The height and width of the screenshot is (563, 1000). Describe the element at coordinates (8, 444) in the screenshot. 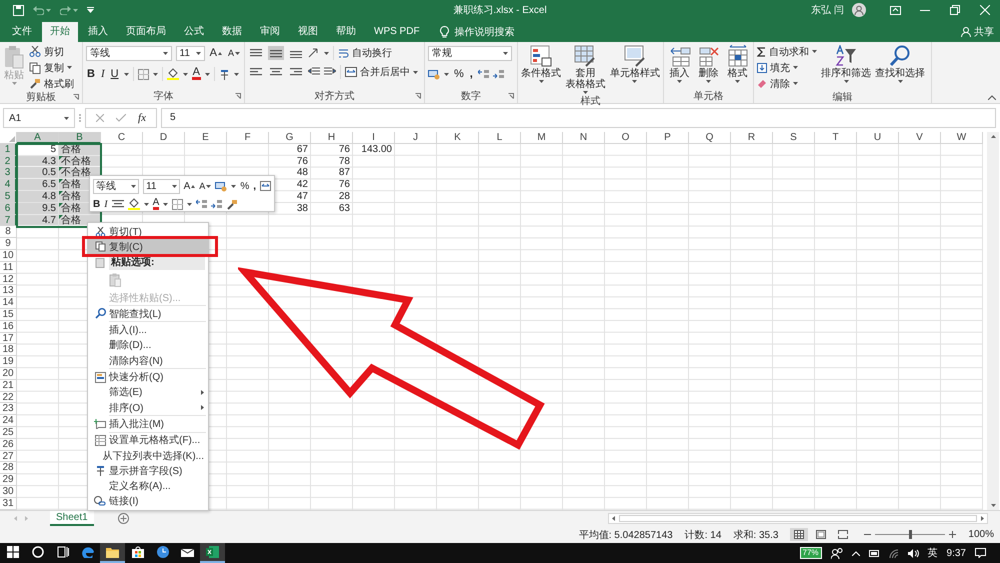

I see `row-header: 26` at that location.